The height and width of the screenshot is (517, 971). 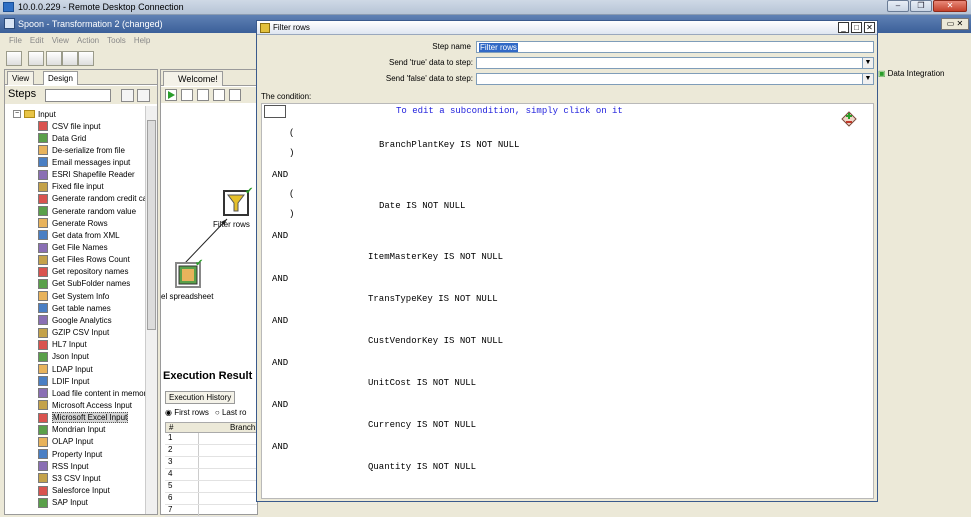 What do you see at coordinates (73, 296) in the screenshot?
I see `step-item: Get System Info` at bounding box center [73, 296].